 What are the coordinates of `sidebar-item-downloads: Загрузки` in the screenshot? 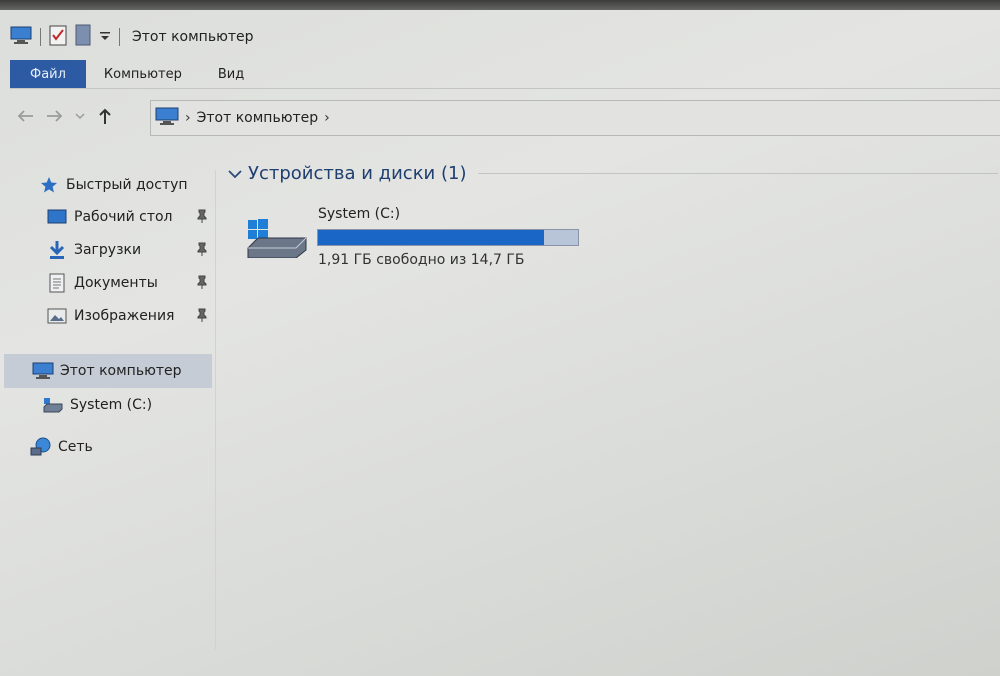 It's located at (131, 250).